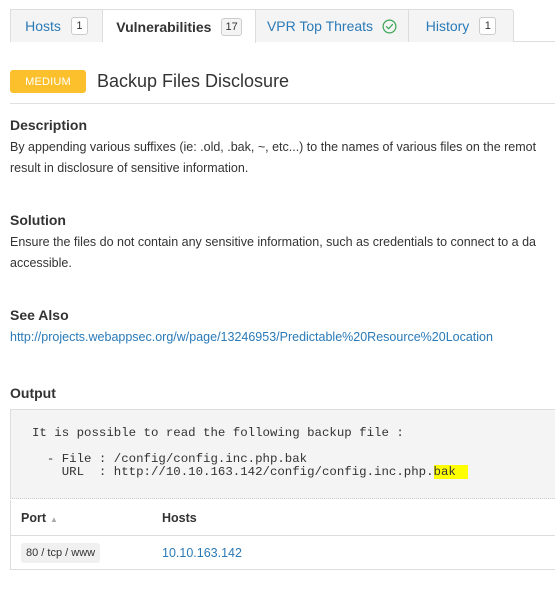 This screenshot has width=555, height=608. I want to click on port-hosts-table: Port ▲ Hosts 80 / tcp / www 10.10.163.142, so click(282, 535).